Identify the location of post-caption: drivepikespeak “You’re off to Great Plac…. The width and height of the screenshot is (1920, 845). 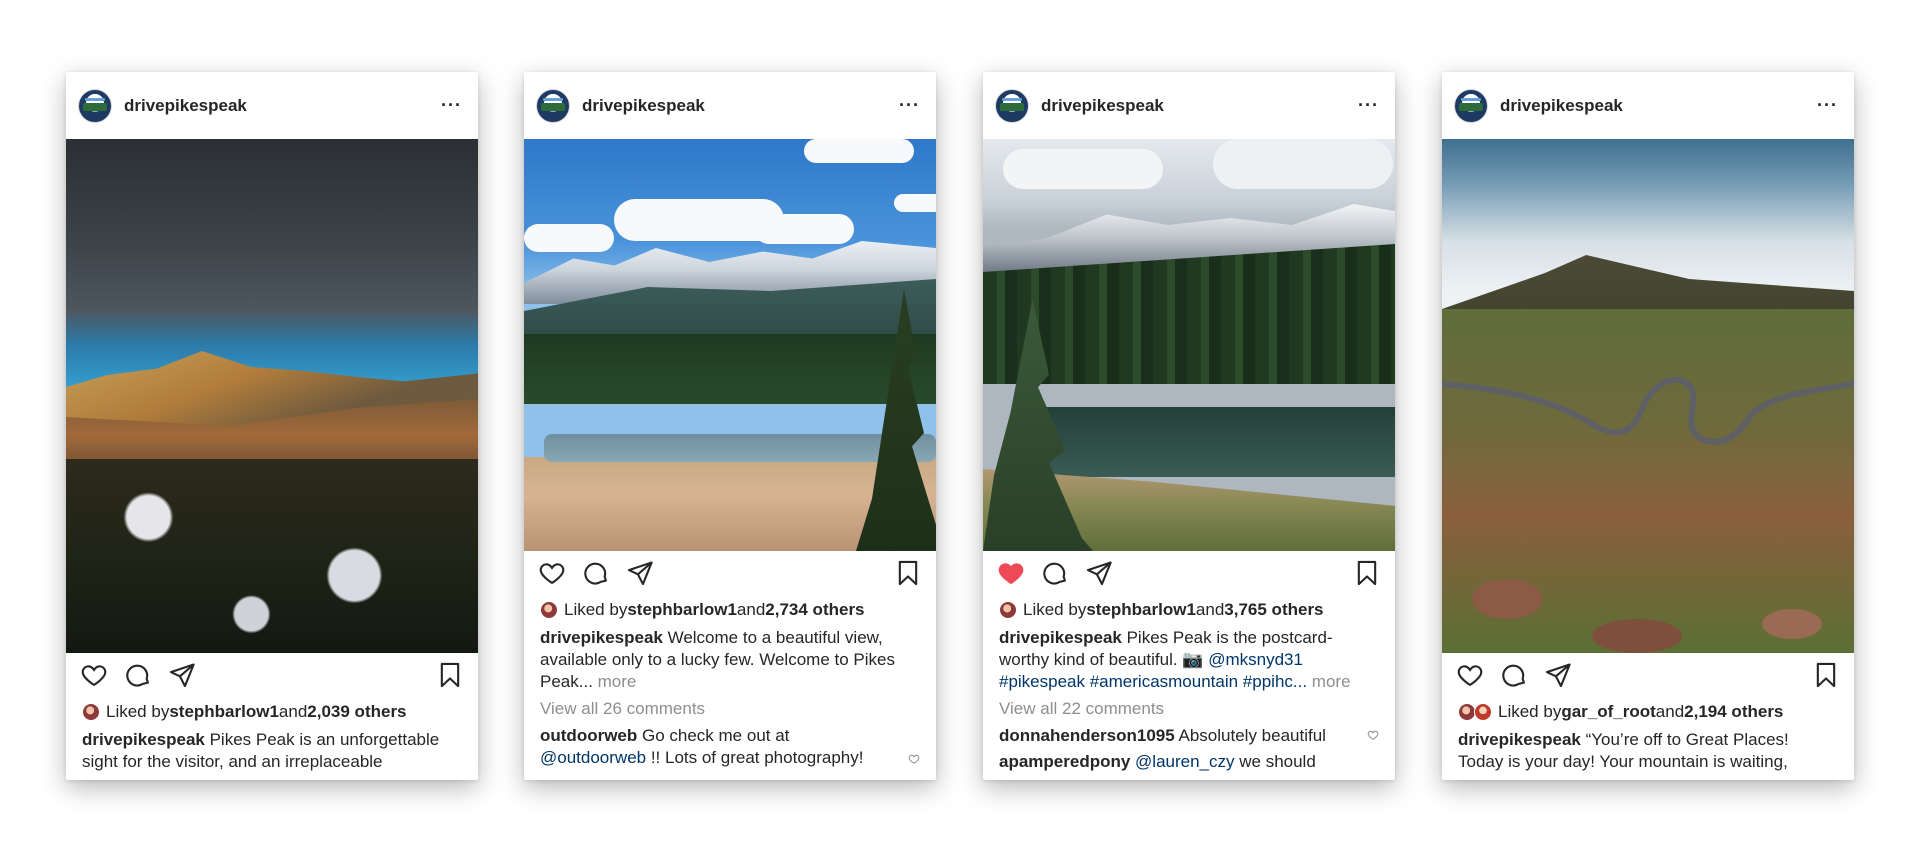
(1648, 751).